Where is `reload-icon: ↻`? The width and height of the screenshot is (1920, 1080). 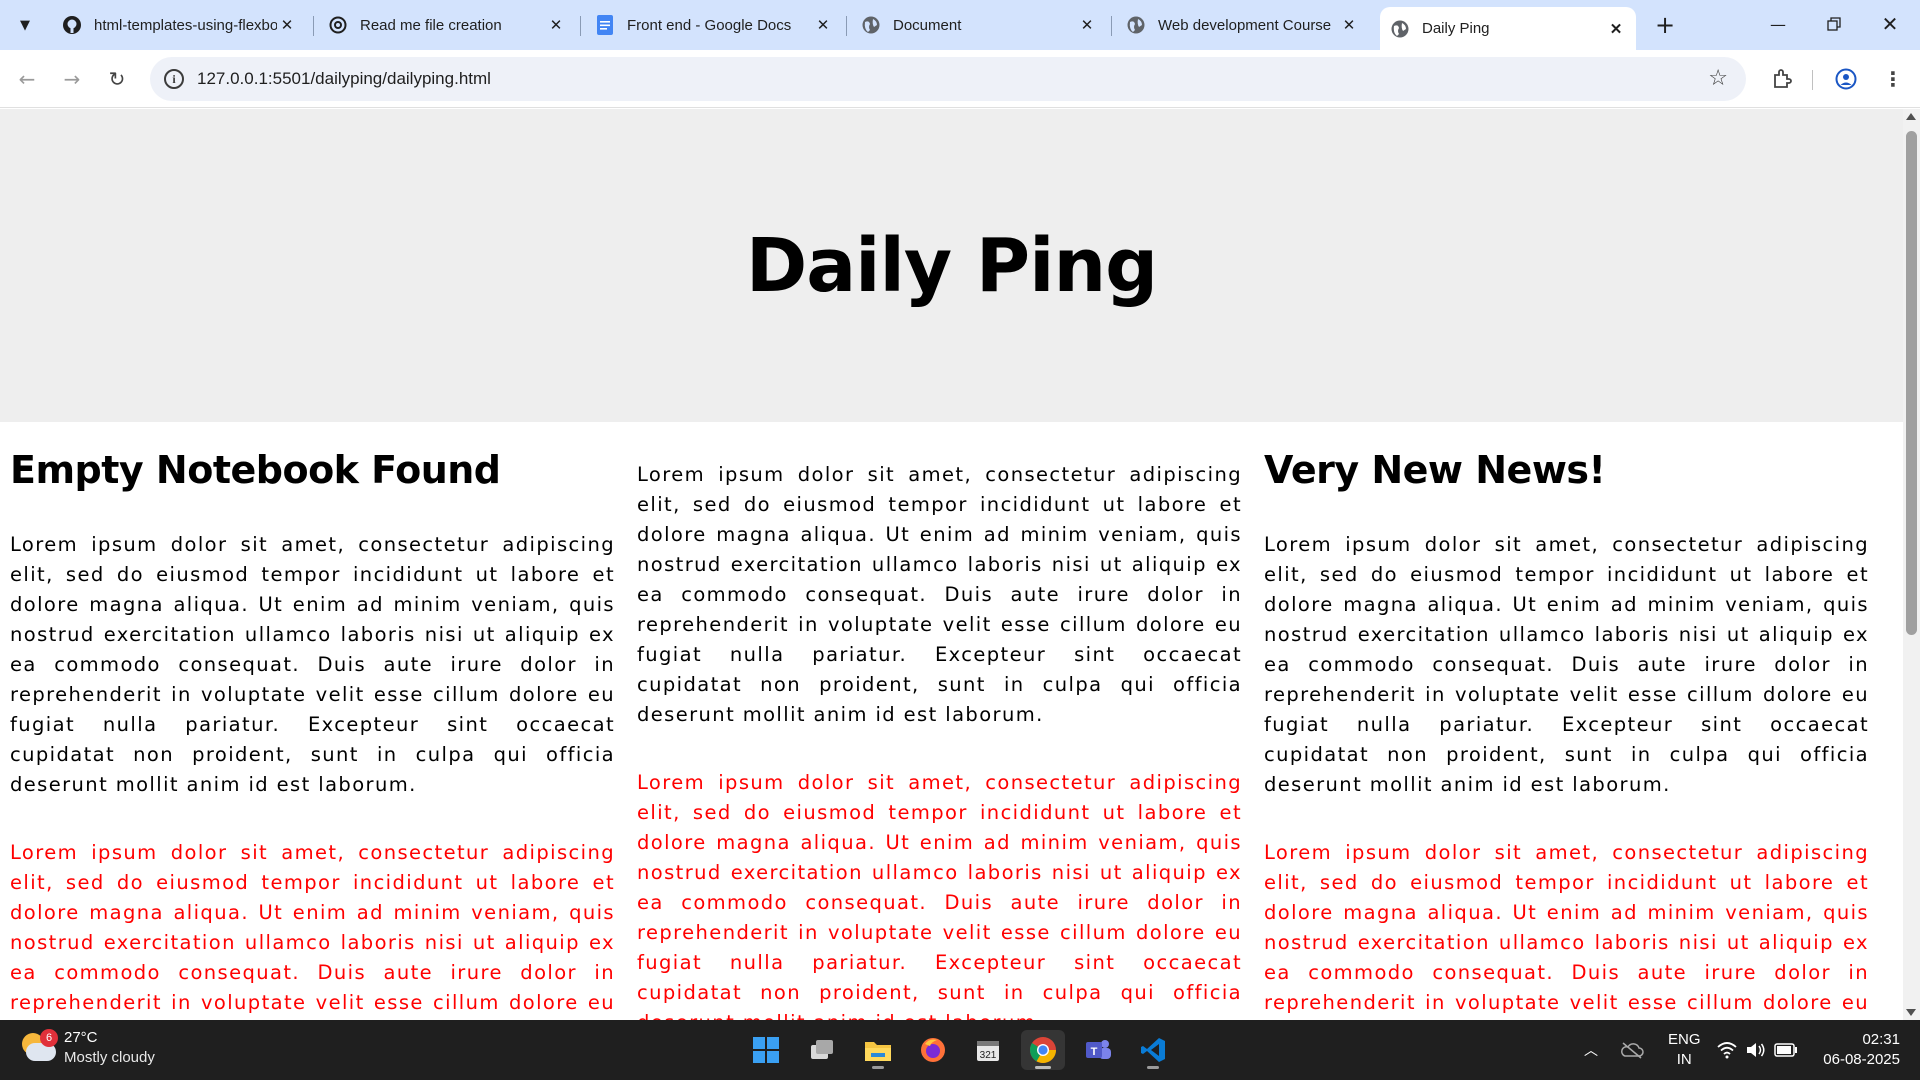
reload-icon: ↻ is located at coordinates (117, 79).